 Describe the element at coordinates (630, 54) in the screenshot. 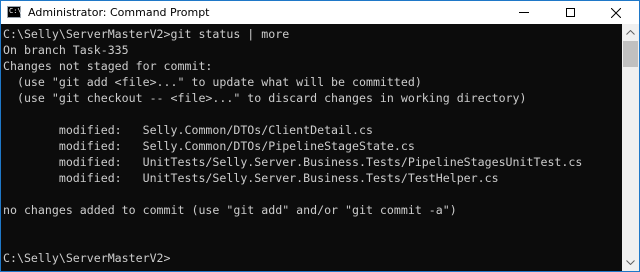

I see `scroll-thumb` at that location.